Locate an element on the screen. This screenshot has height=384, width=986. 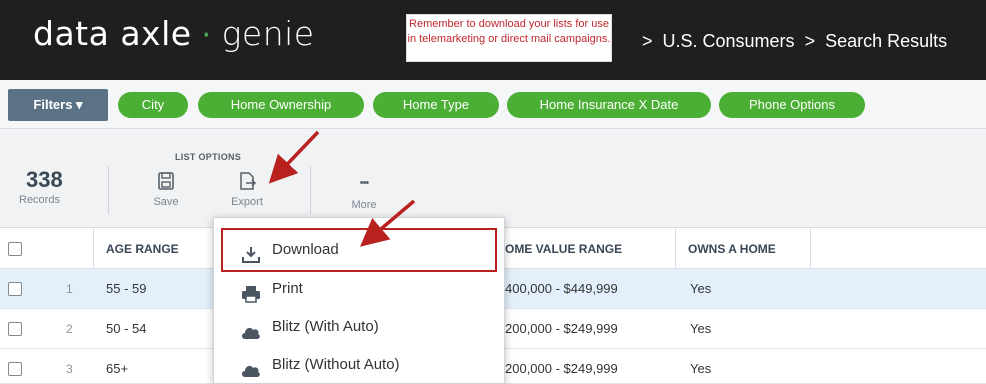
column-header-owns-a-home: OWNS A HOME is located at coordinates (742, 249).